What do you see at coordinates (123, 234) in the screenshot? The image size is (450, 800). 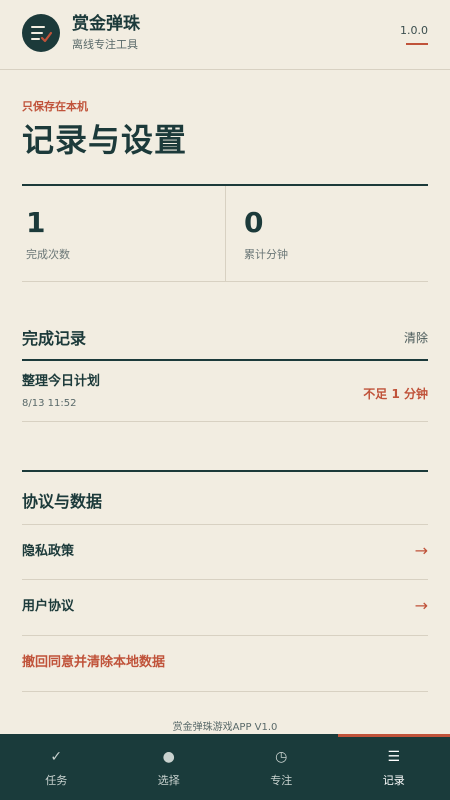 I see `stat-completions: 1 完成次数` at bounding box center [123, 234].